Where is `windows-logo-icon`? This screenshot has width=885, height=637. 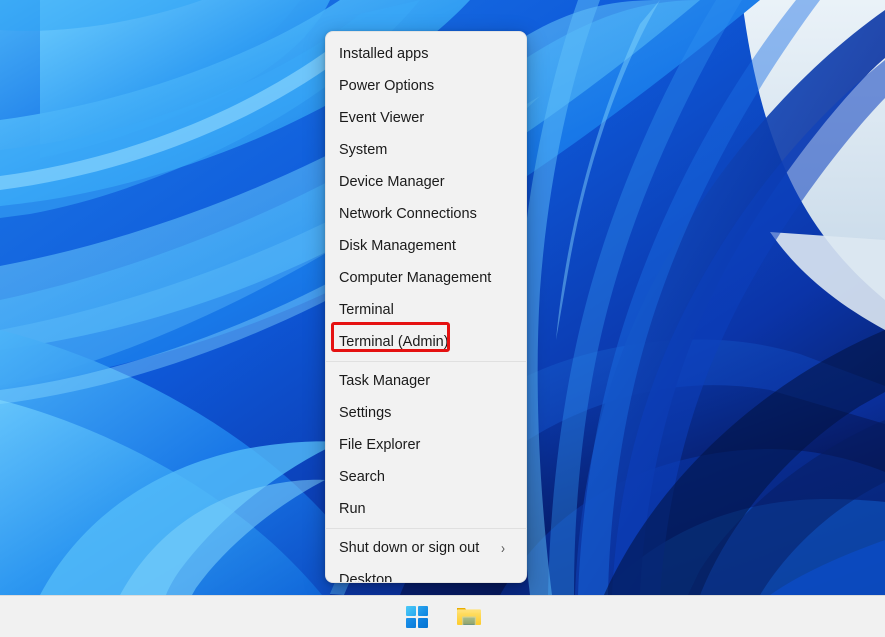
windows-logo-icon is located at coordinates (416, 616).